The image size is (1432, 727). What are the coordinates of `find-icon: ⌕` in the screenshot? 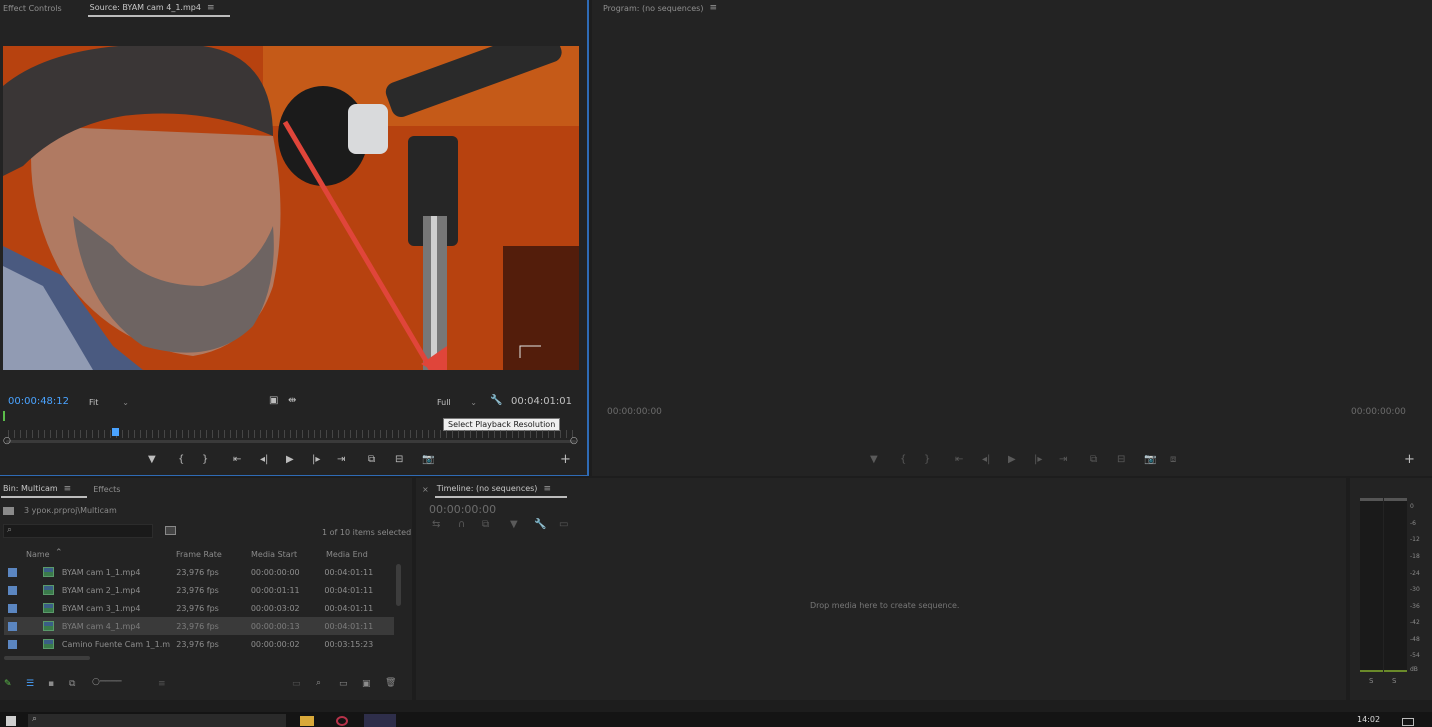 It's located at (318, 683).